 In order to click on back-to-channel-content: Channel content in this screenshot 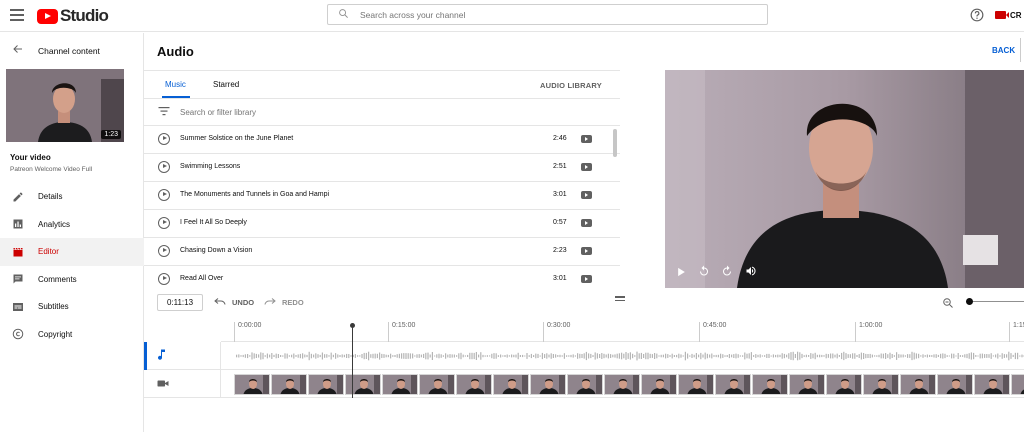, I will do `click(72, 51)`.